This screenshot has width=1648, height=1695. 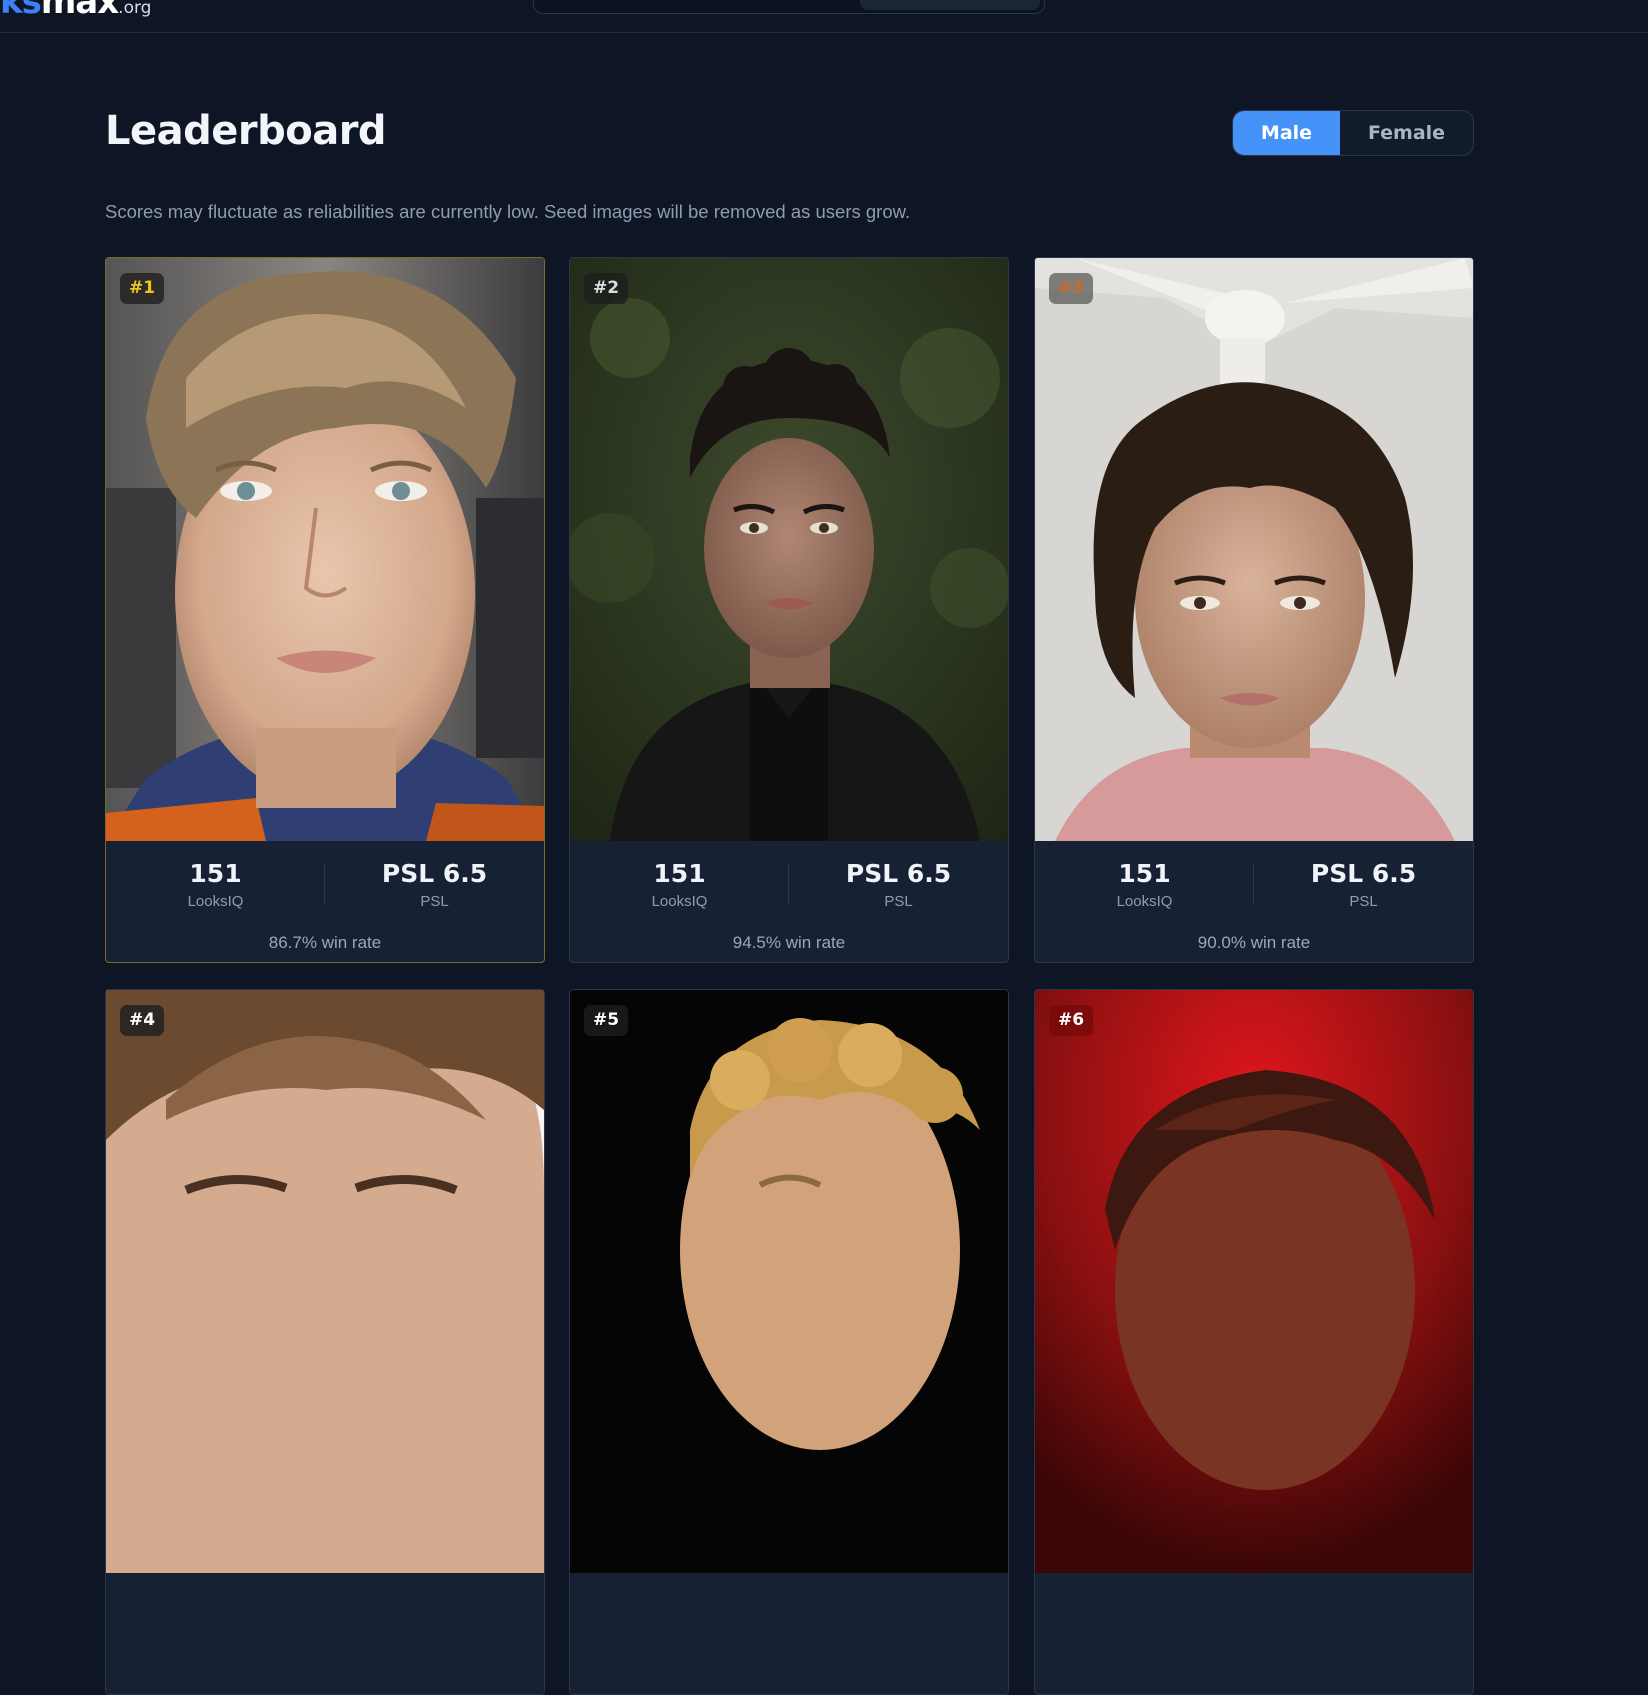 What do you see at coordinates (1254, 942) in the screenshot?
I see `win-rate: 90.0% win rate` at bounding box center [1254, 942].